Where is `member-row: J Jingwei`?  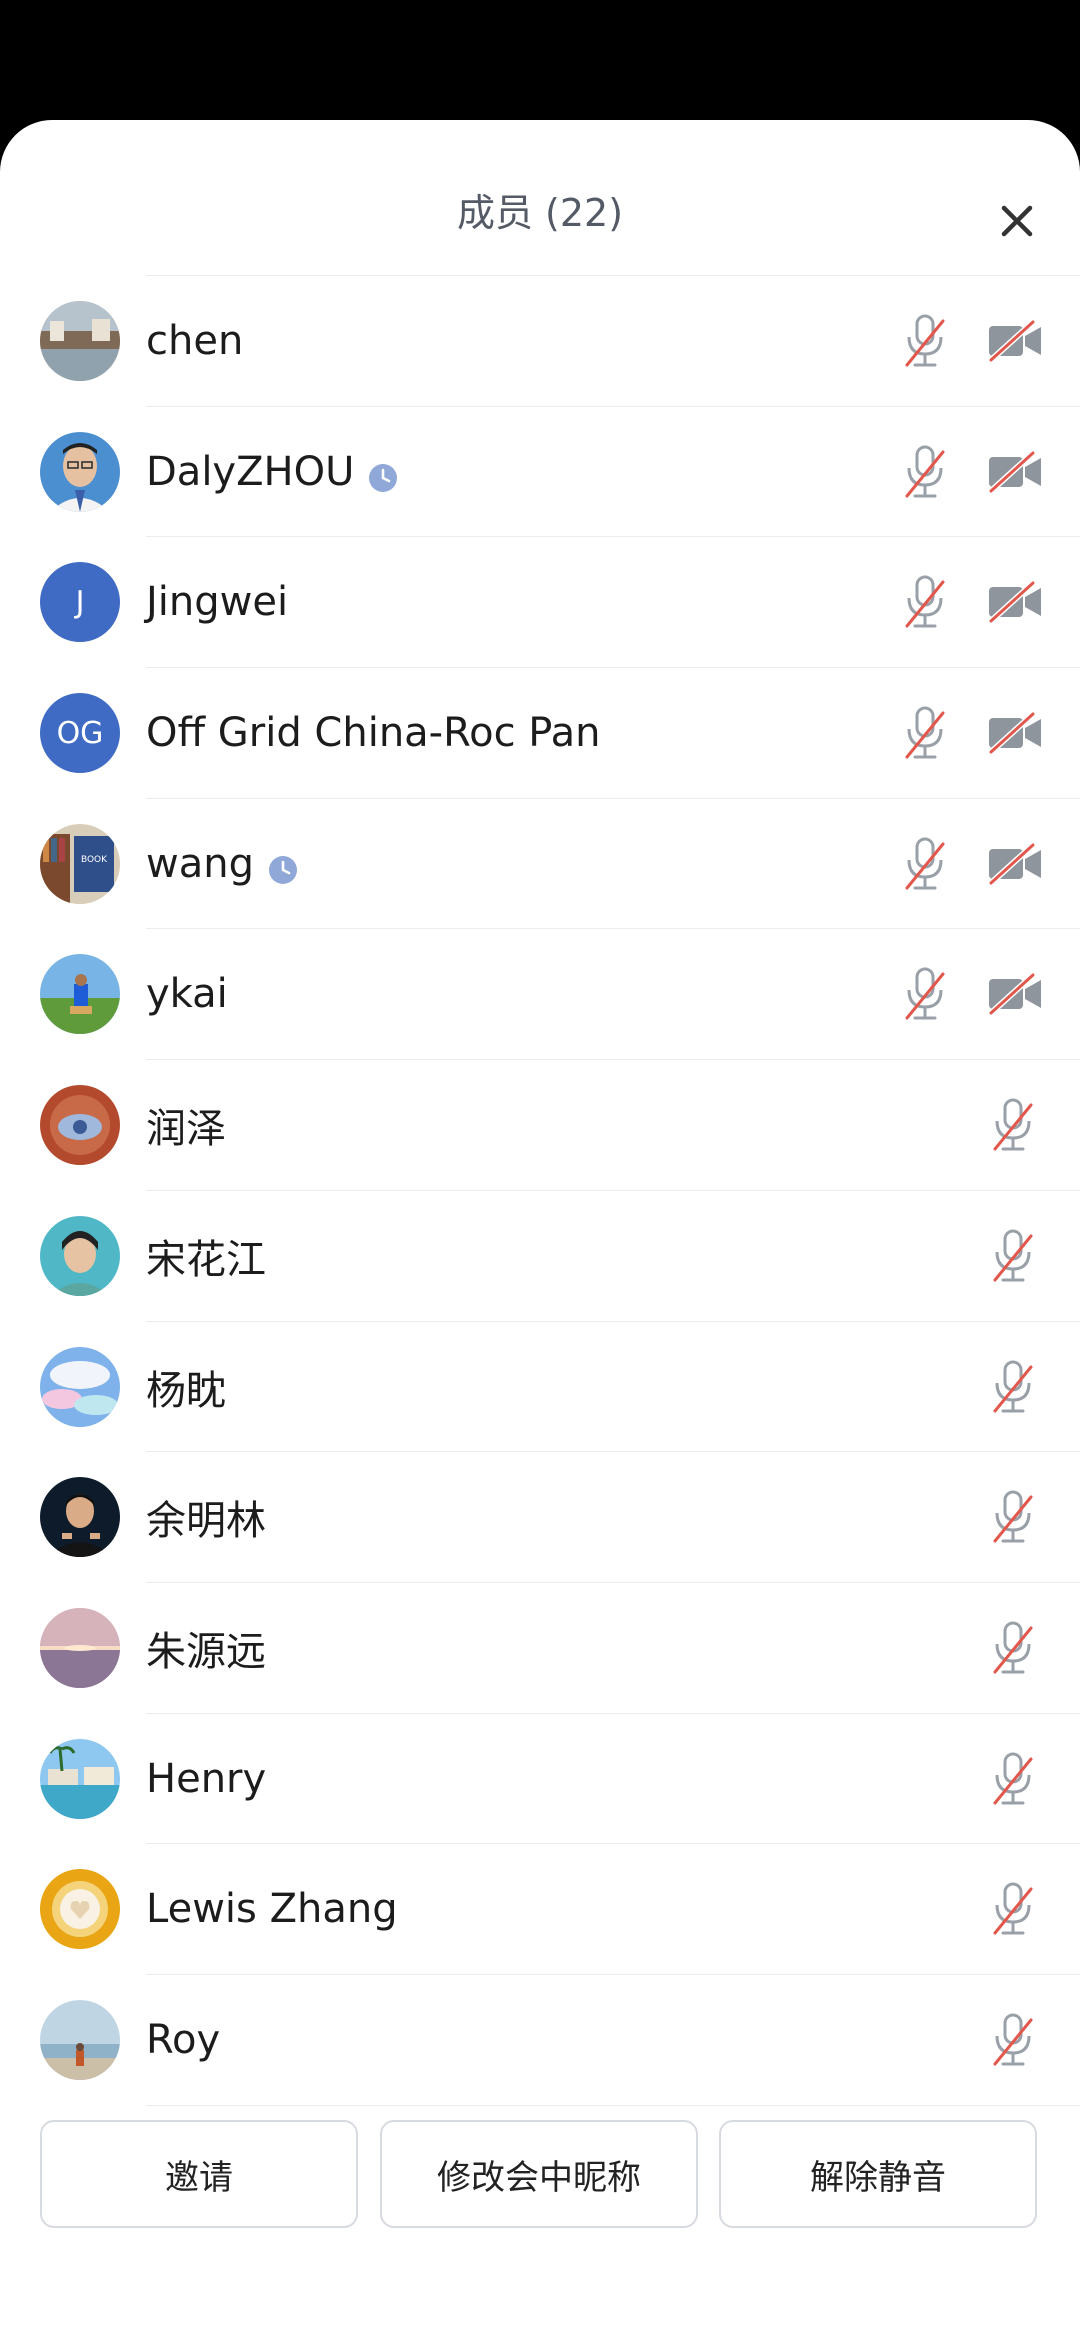 member-row: J Jingwei is located at coordinates (540, 602).